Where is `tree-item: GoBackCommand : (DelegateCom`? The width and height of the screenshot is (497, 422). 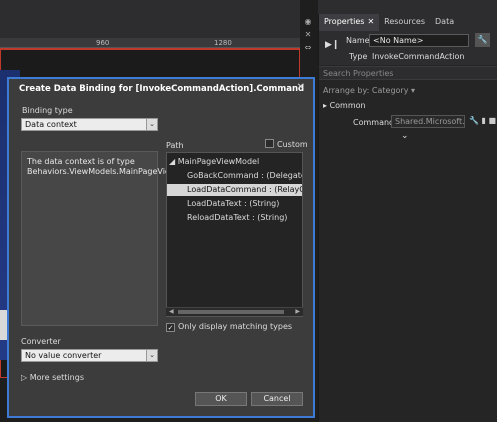 tree-item: GoBackCommand : (DelegateCom is located at coordinates (234, 176).